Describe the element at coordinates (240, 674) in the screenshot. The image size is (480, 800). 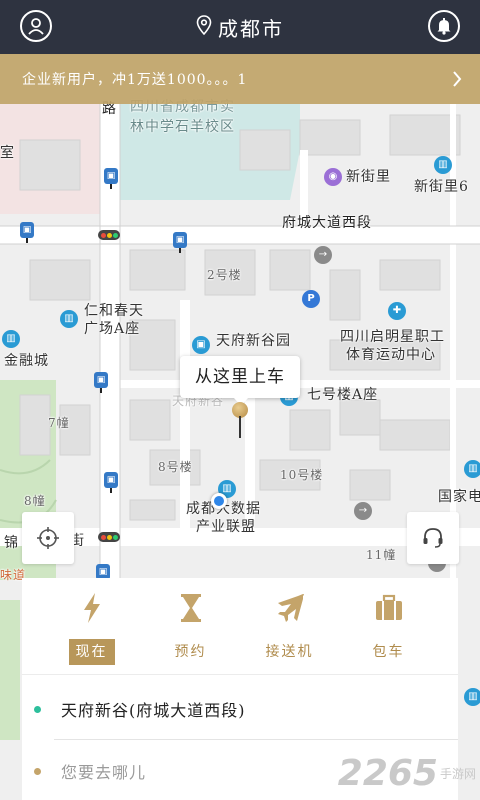
I see `divider` at that location.